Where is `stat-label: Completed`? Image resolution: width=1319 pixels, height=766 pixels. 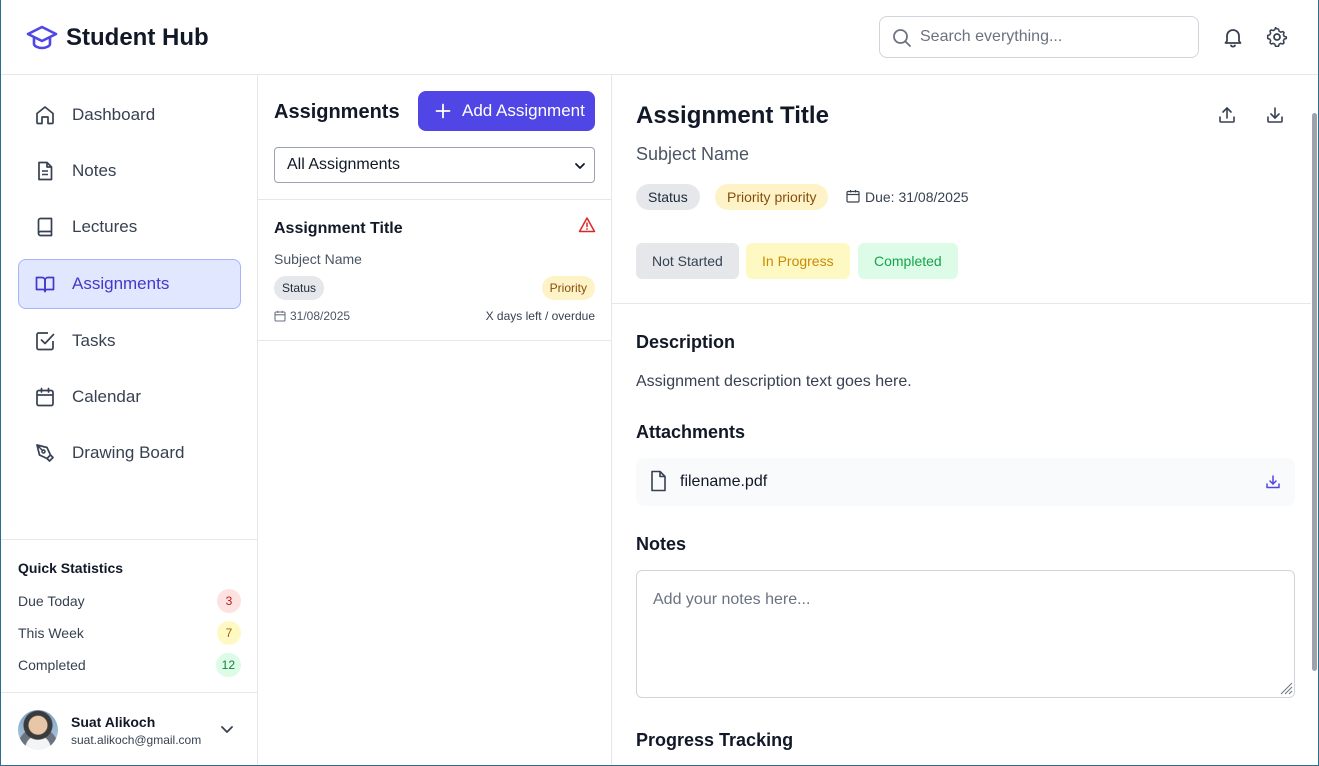 stat-label: Completed is located at coordinates (52, 665).